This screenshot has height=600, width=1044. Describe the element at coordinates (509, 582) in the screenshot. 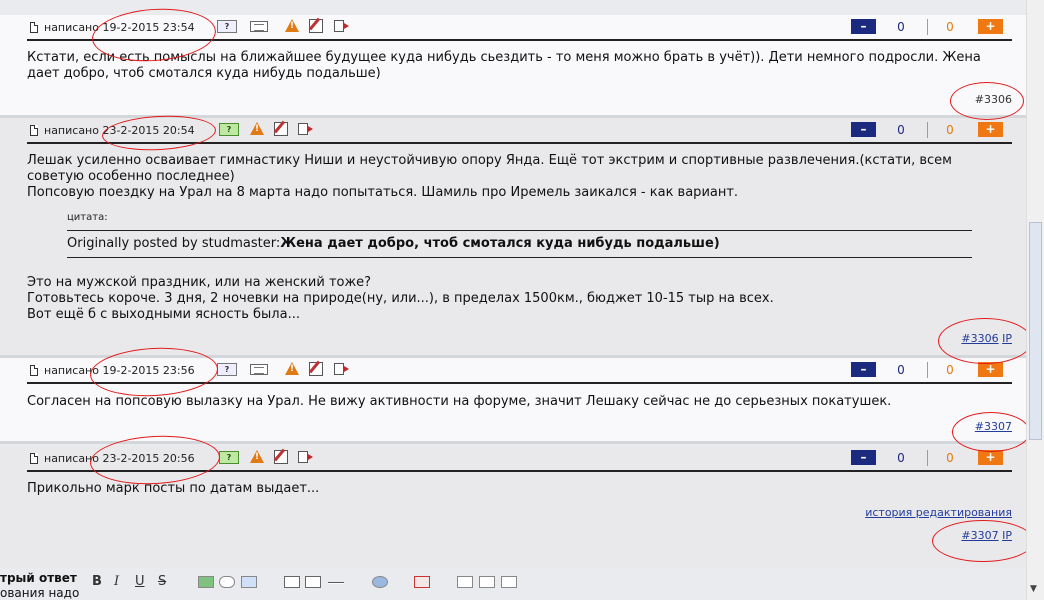

I see `spoiler-icon` at that location.